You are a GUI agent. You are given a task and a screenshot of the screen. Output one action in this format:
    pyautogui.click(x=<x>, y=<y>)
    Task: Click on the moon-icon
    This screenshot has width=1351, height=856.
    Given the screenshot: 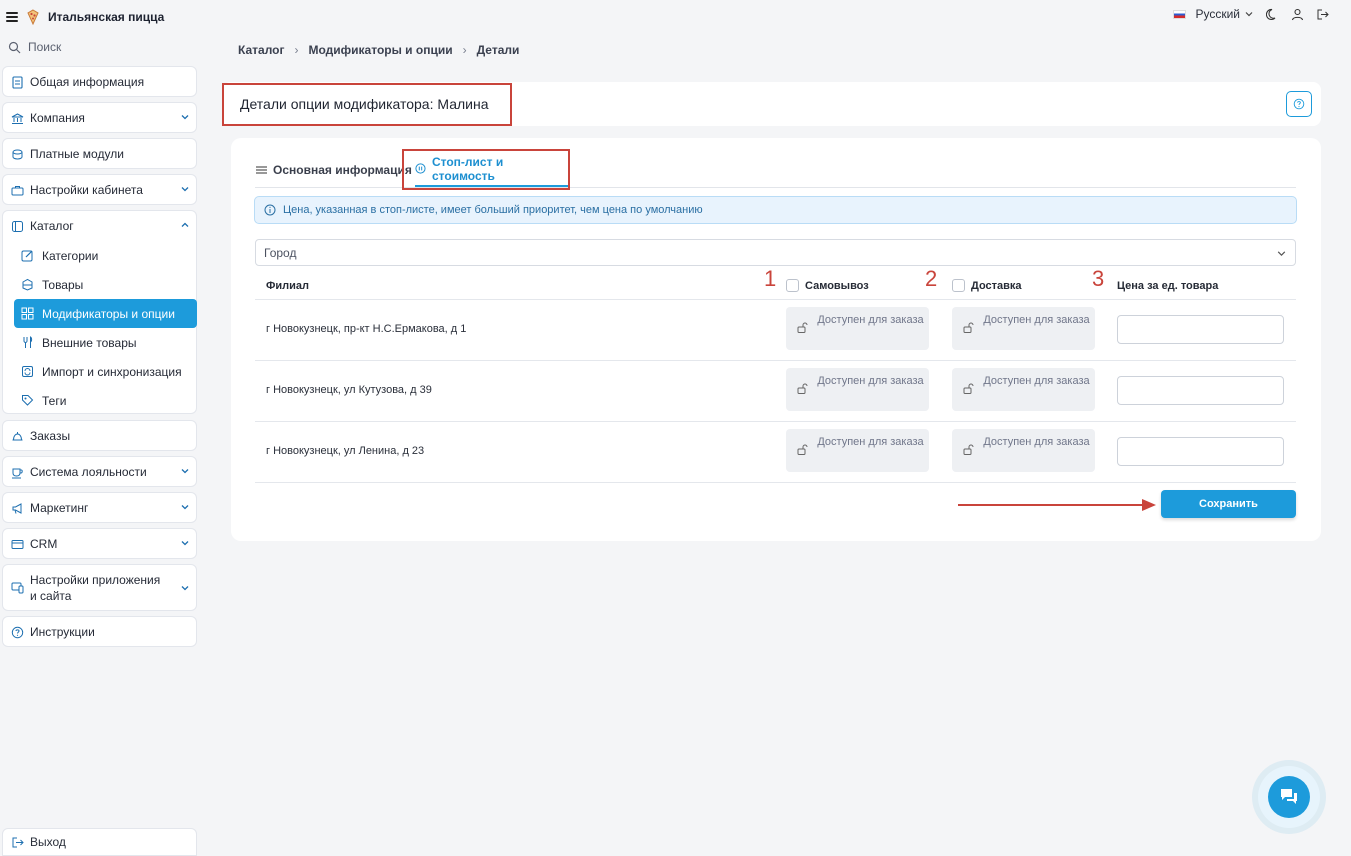 What is the action you would take?
    pyautogui.click(x=1272, y=14)
    